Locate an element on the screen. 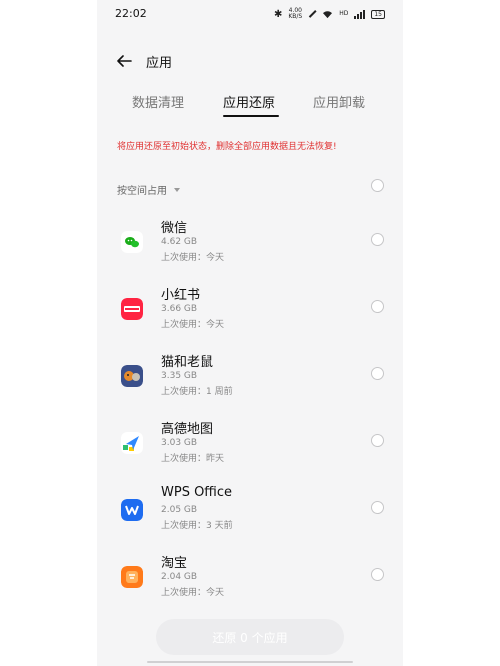 This screenshot has width=500, height=666. status-icons: ✱ 4.00 KB/S HD 15 is located at coordinates (329, 14).